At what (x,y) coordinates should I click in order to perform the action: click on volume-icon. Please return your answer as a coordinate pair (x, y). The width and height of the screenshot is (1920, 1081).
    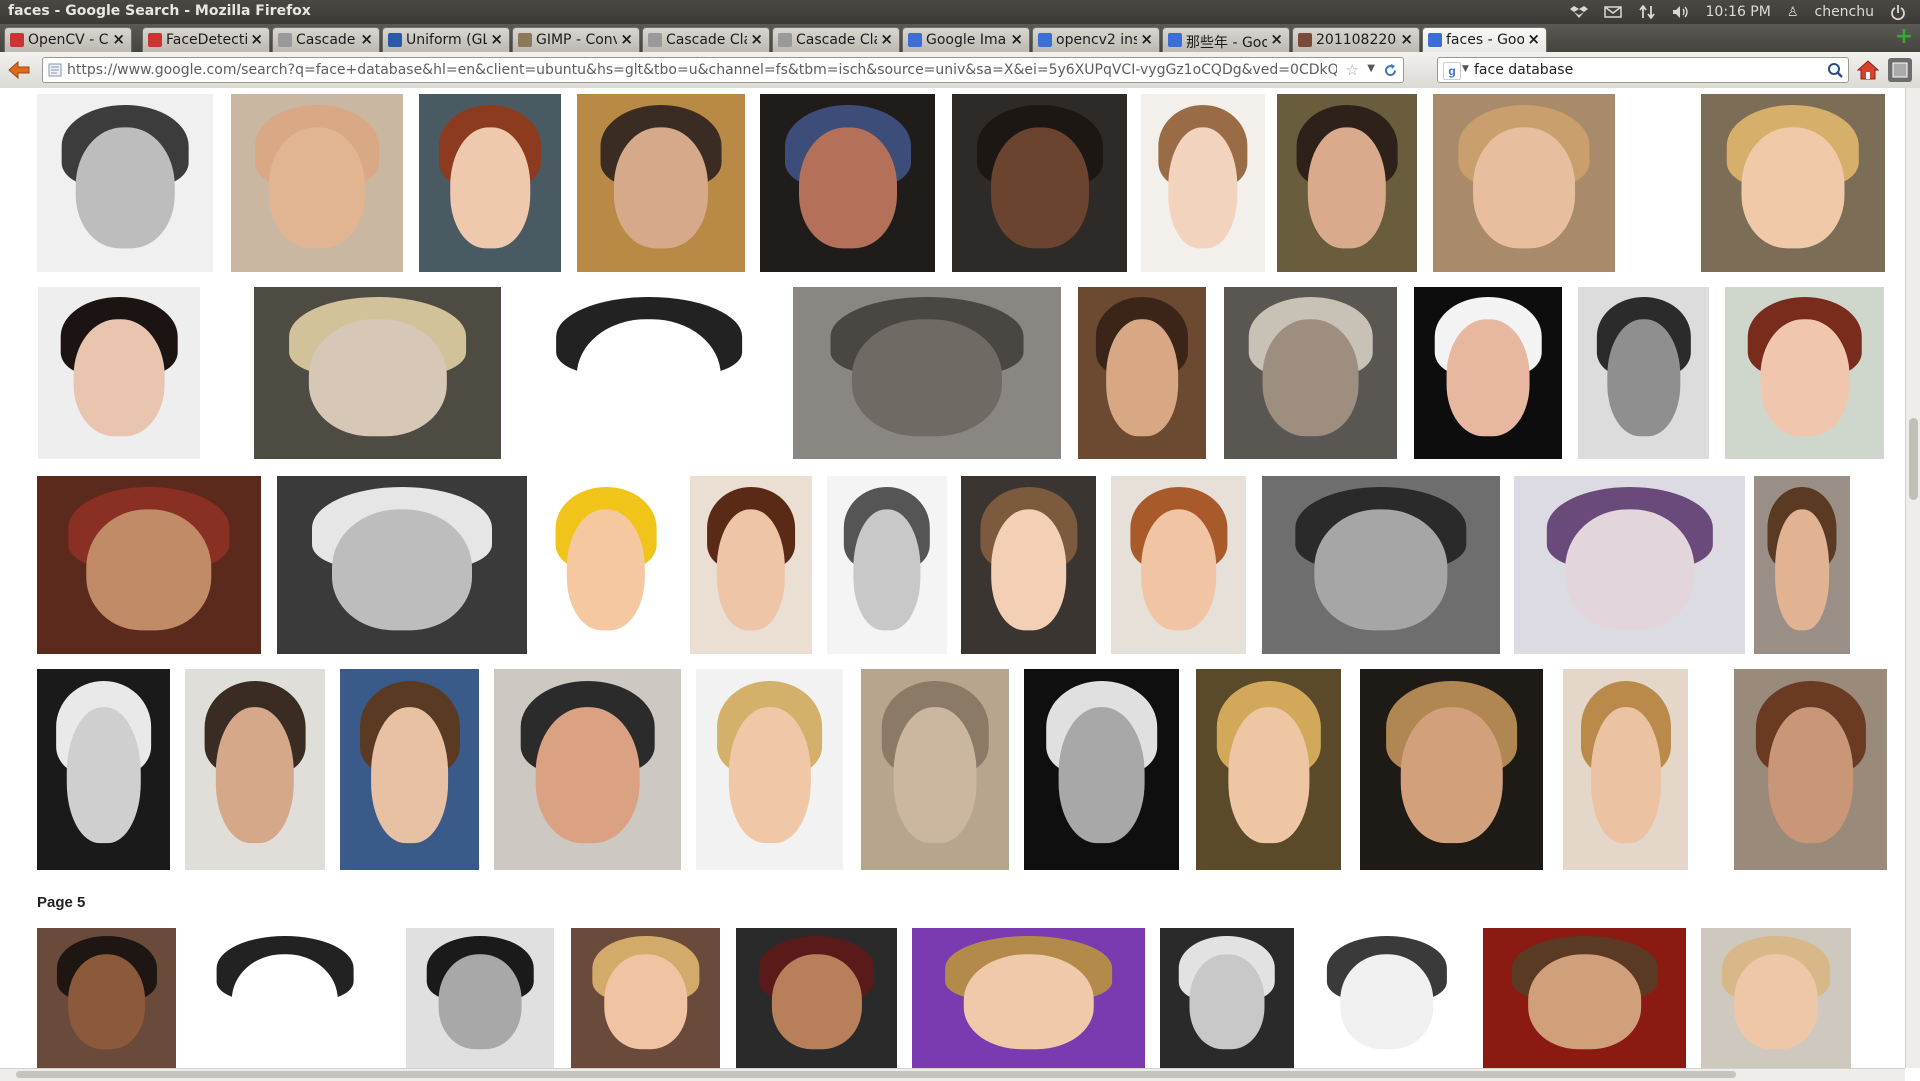
    Looking at the image, I should click on (1681, 12).